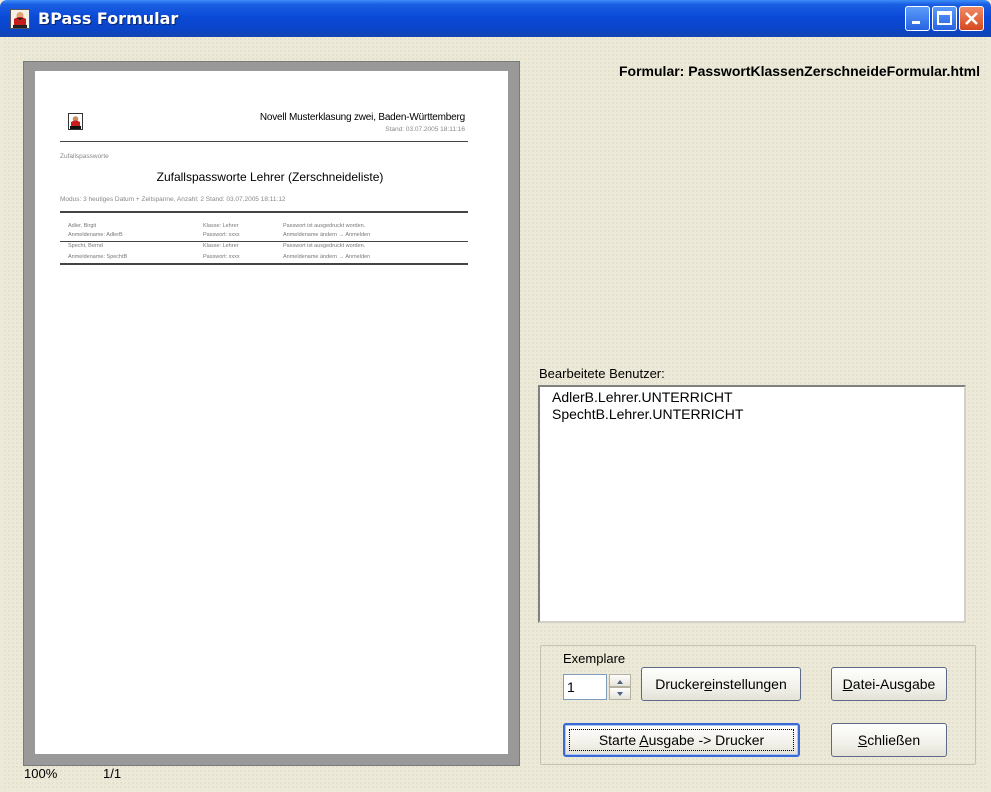 This screenshot has width=991, height=792. I want to click on druckereinstellungen-label-accel: e, so click(708, 684).